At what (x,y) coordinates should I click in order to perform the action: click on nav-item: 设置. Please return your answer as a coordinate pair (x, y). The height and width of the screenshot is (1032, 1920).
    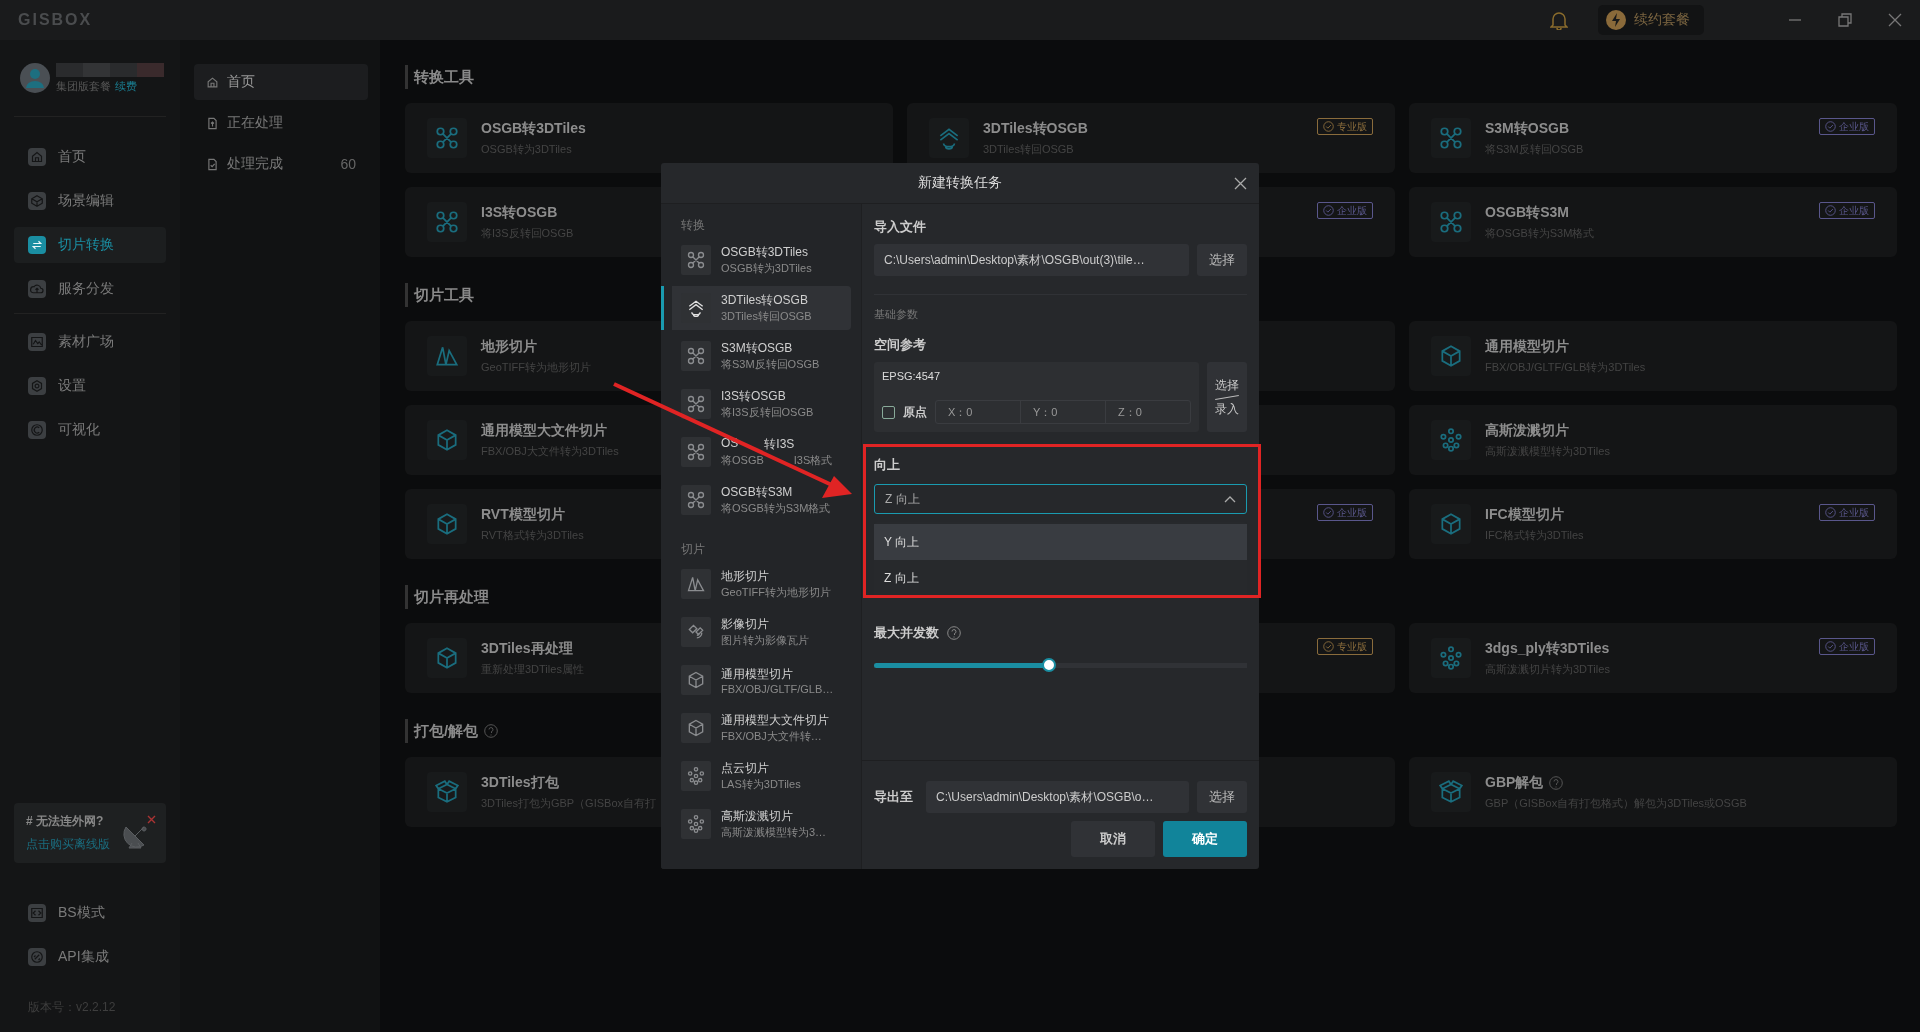
    Looking at the image, I should click on (90, 386).